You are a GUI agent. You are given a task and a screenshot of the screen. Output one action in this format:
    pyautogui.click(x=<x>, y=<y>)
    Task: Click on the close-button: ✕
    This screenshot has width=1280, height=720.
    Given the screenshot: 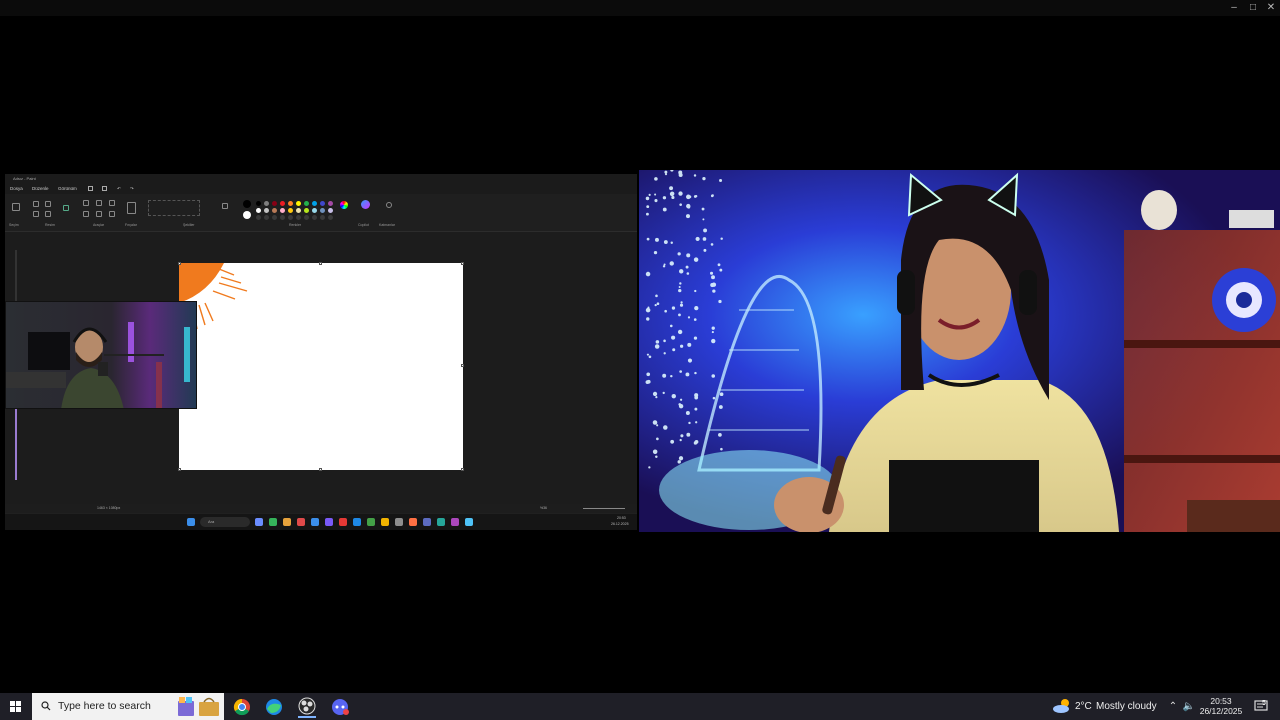 What is the action you would take?
    pyautogui.click(x=1271, y=8)
    